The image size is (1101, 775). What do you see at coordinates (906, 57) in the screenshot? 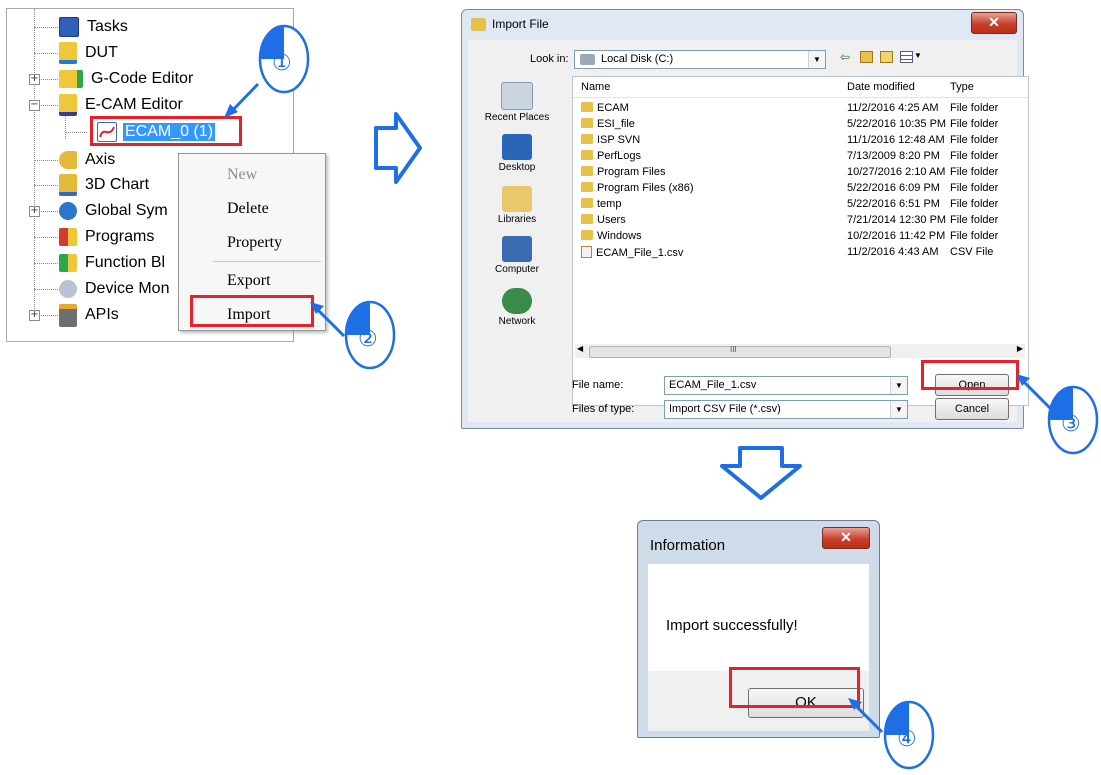
I see `view-menu-icon` at bounding box center [906, 57].